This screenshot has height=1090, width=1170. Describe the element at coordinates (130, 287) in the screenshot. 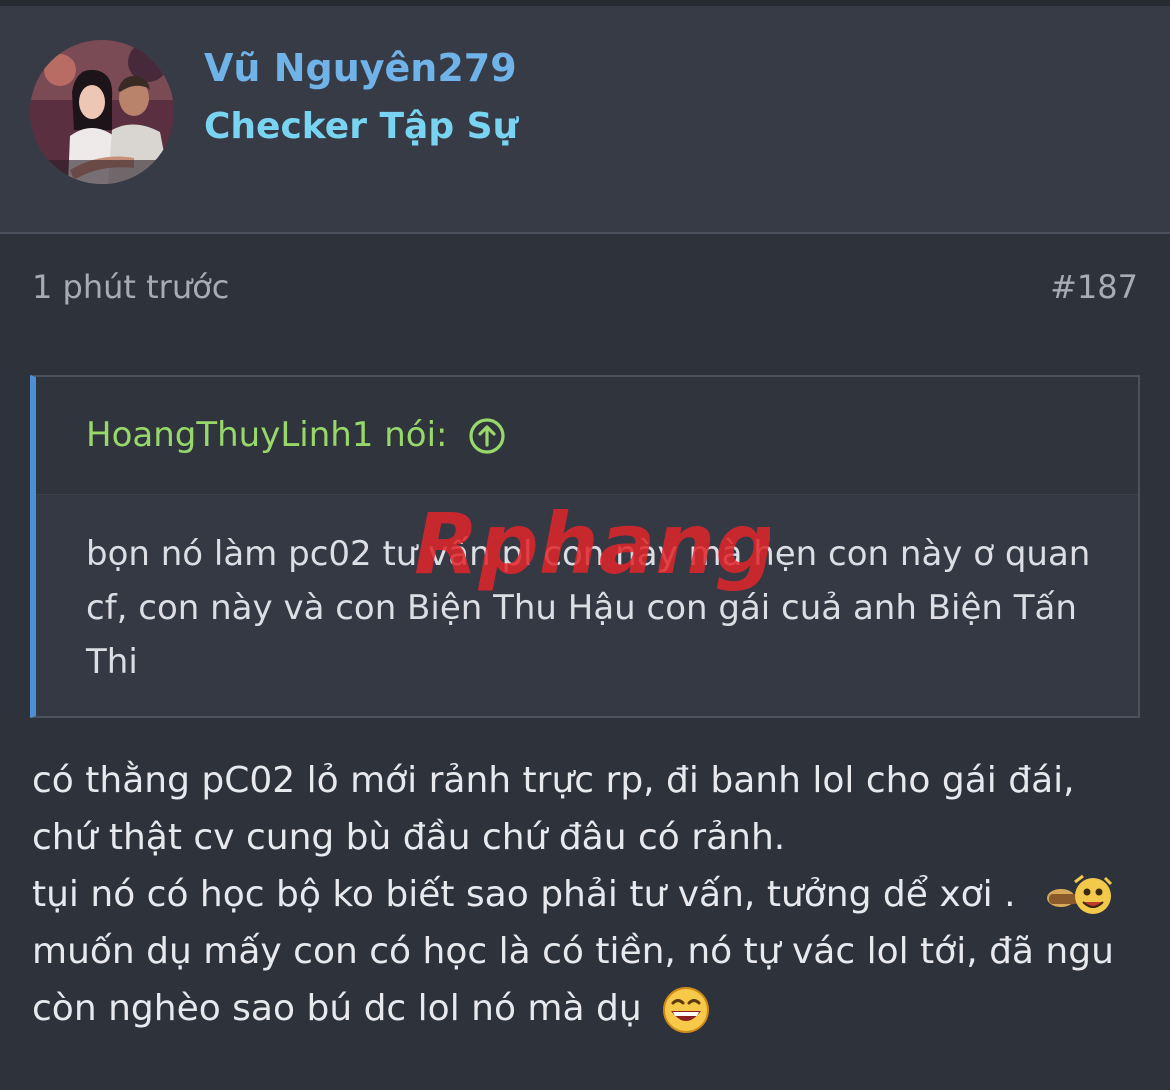

I see `post-timestamp: 1 phút trước` at that location.